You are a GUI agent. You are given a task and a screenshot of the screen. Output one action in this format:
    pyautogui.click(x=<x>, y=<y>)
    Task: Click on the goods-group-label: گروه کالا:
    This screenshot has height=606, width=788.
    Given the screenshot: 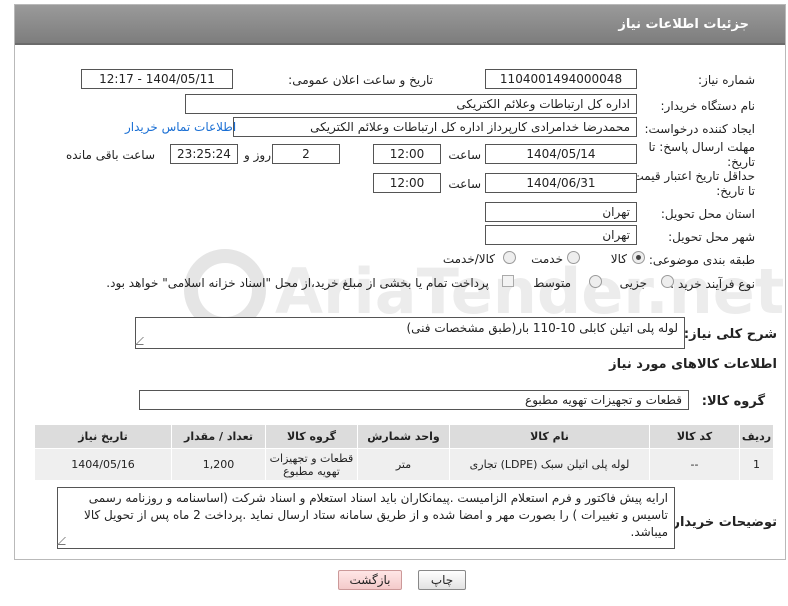 What is the action you would take?
    pyautogui.click(x=733, y=401)
    